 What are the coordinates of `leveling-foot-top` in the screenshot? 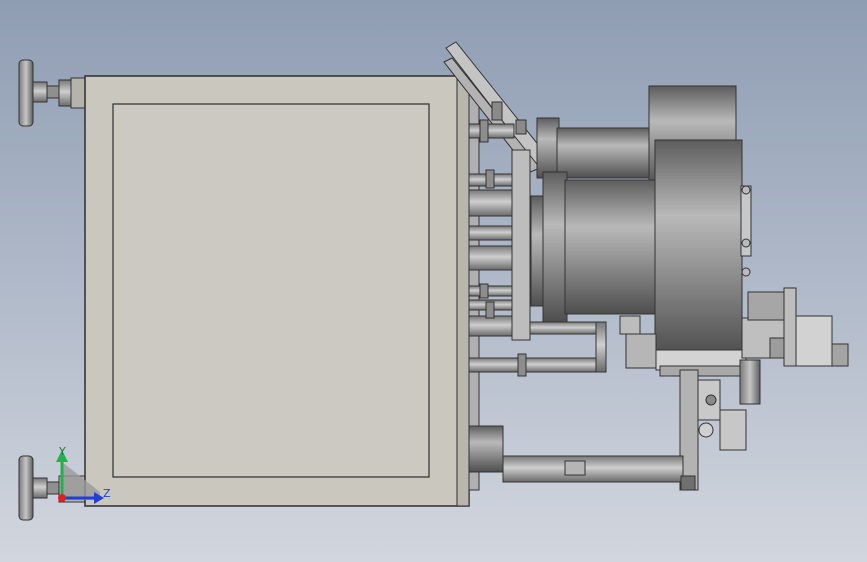 It's located at (53, 93).